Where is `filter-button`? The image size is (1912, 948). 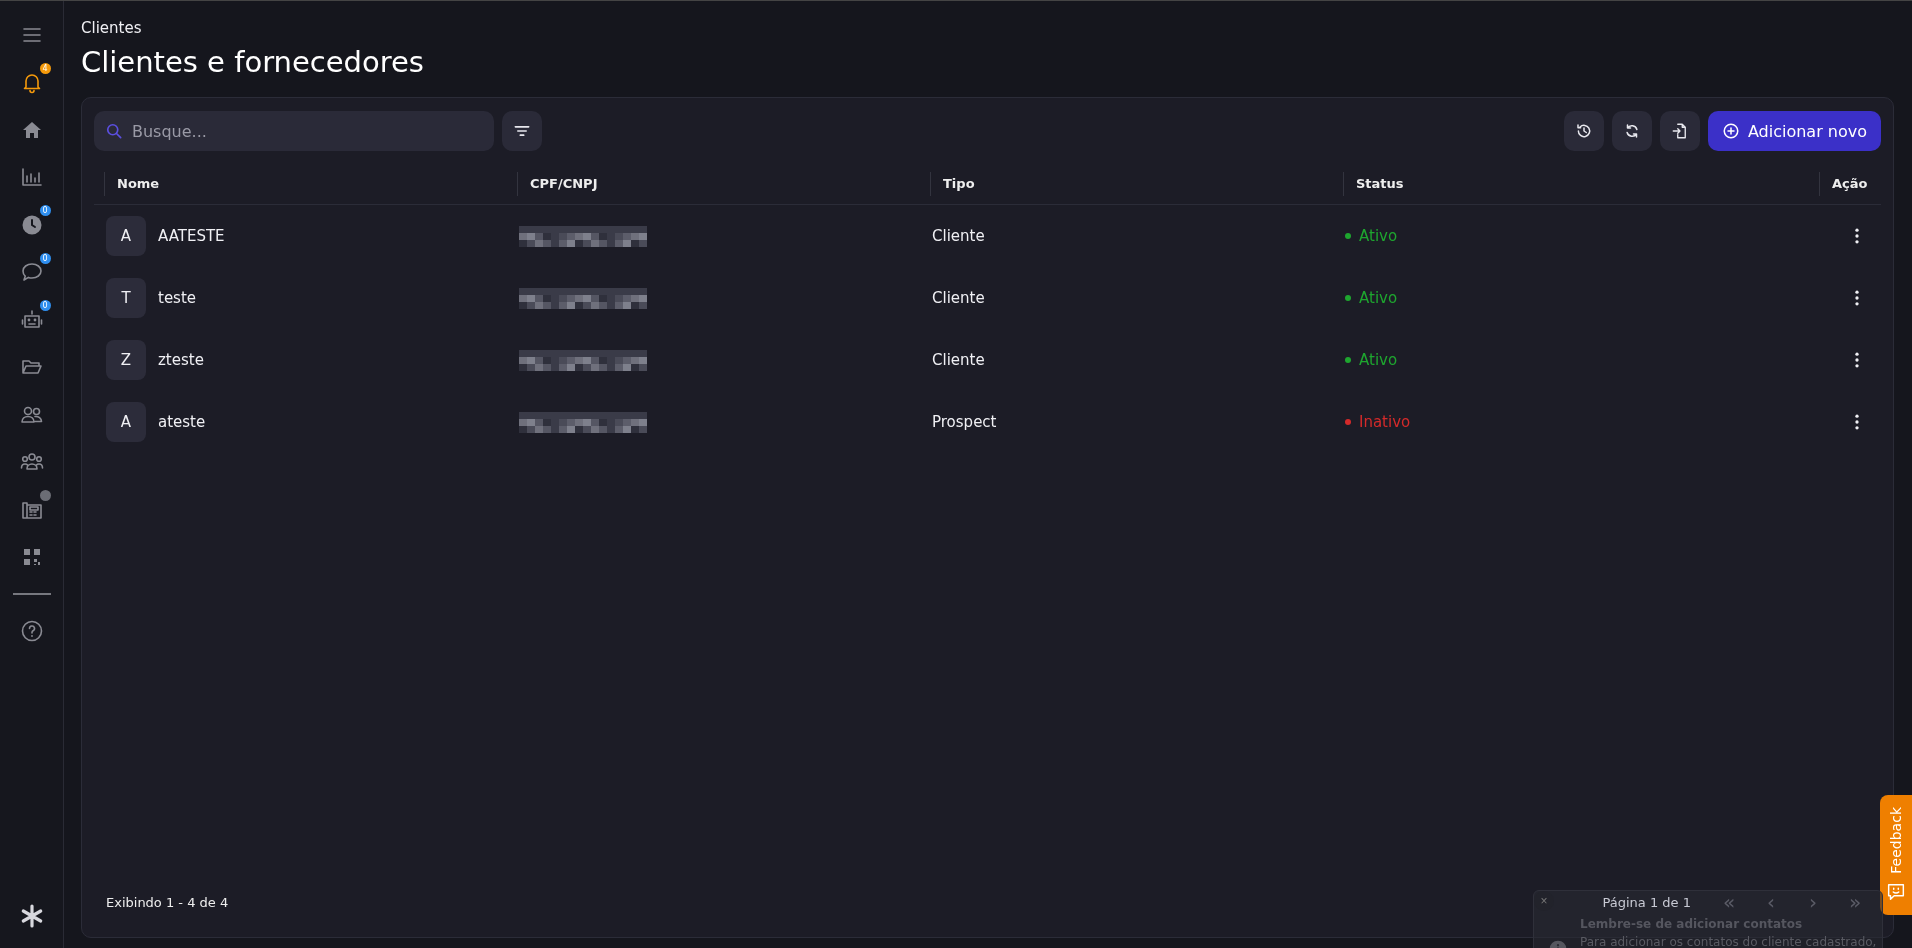
filter-button is located at coordinates (522, 131).